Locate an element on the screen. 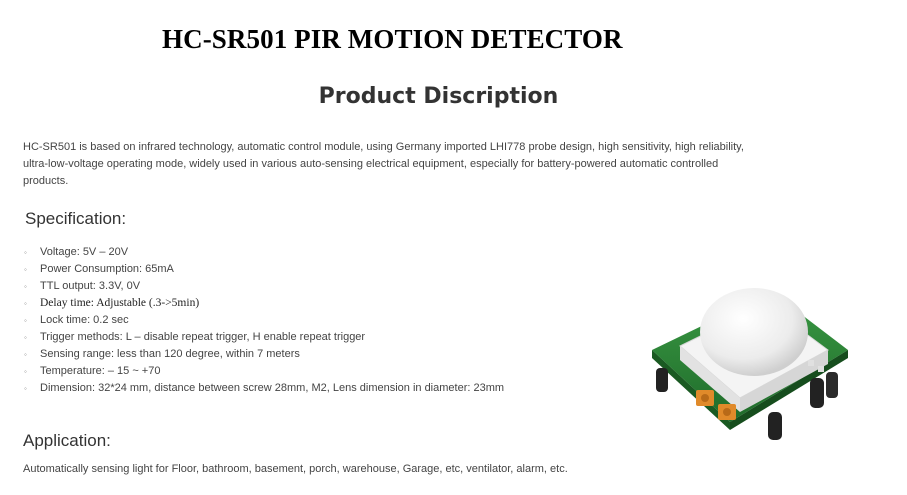 This screenshot has height=495, width=907. spec-item-lock-time: ◦ Lock time: 0.2 sec is located at coordinates (264, 320).